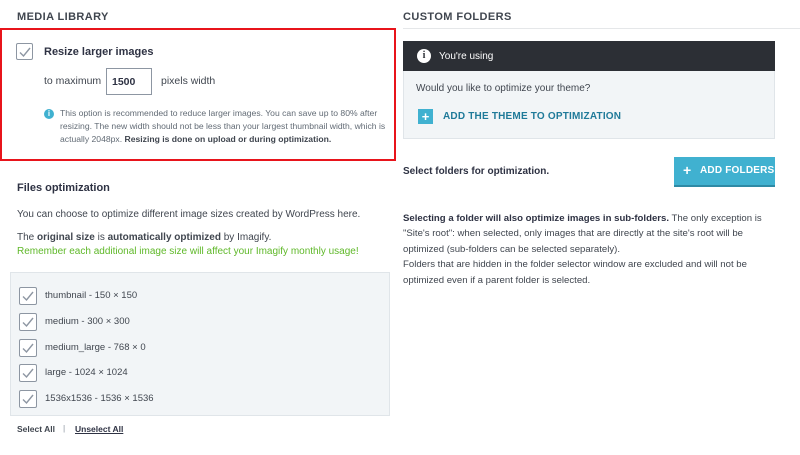  What do you see at coordinates (63, 188) in the screenshot?
I see `files-optimization-title: Files optimization` at bounding box center [63, 188].